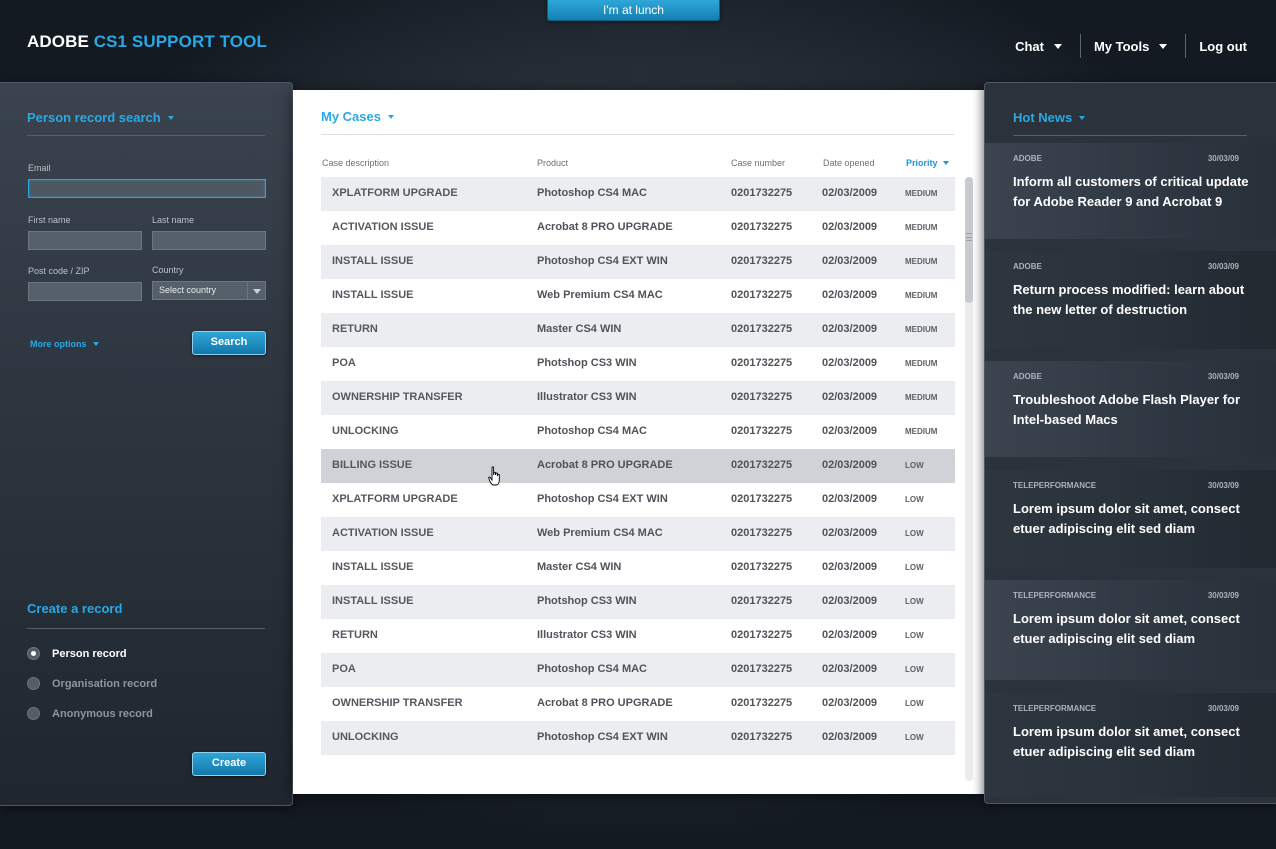 This screenshot has width=1276, height=849. Describe the element at coordinates (592, 669) in the screenshot. I see `cell-product: Photoshop CS4 MAC` at that location.